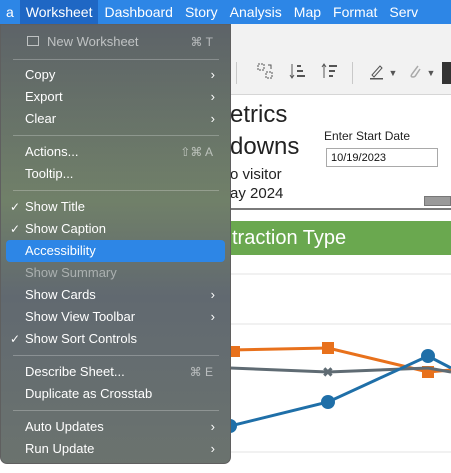 The height and width of the screenshot is (473, 451). I want to click on present-mode-icon, so click(446, 73).